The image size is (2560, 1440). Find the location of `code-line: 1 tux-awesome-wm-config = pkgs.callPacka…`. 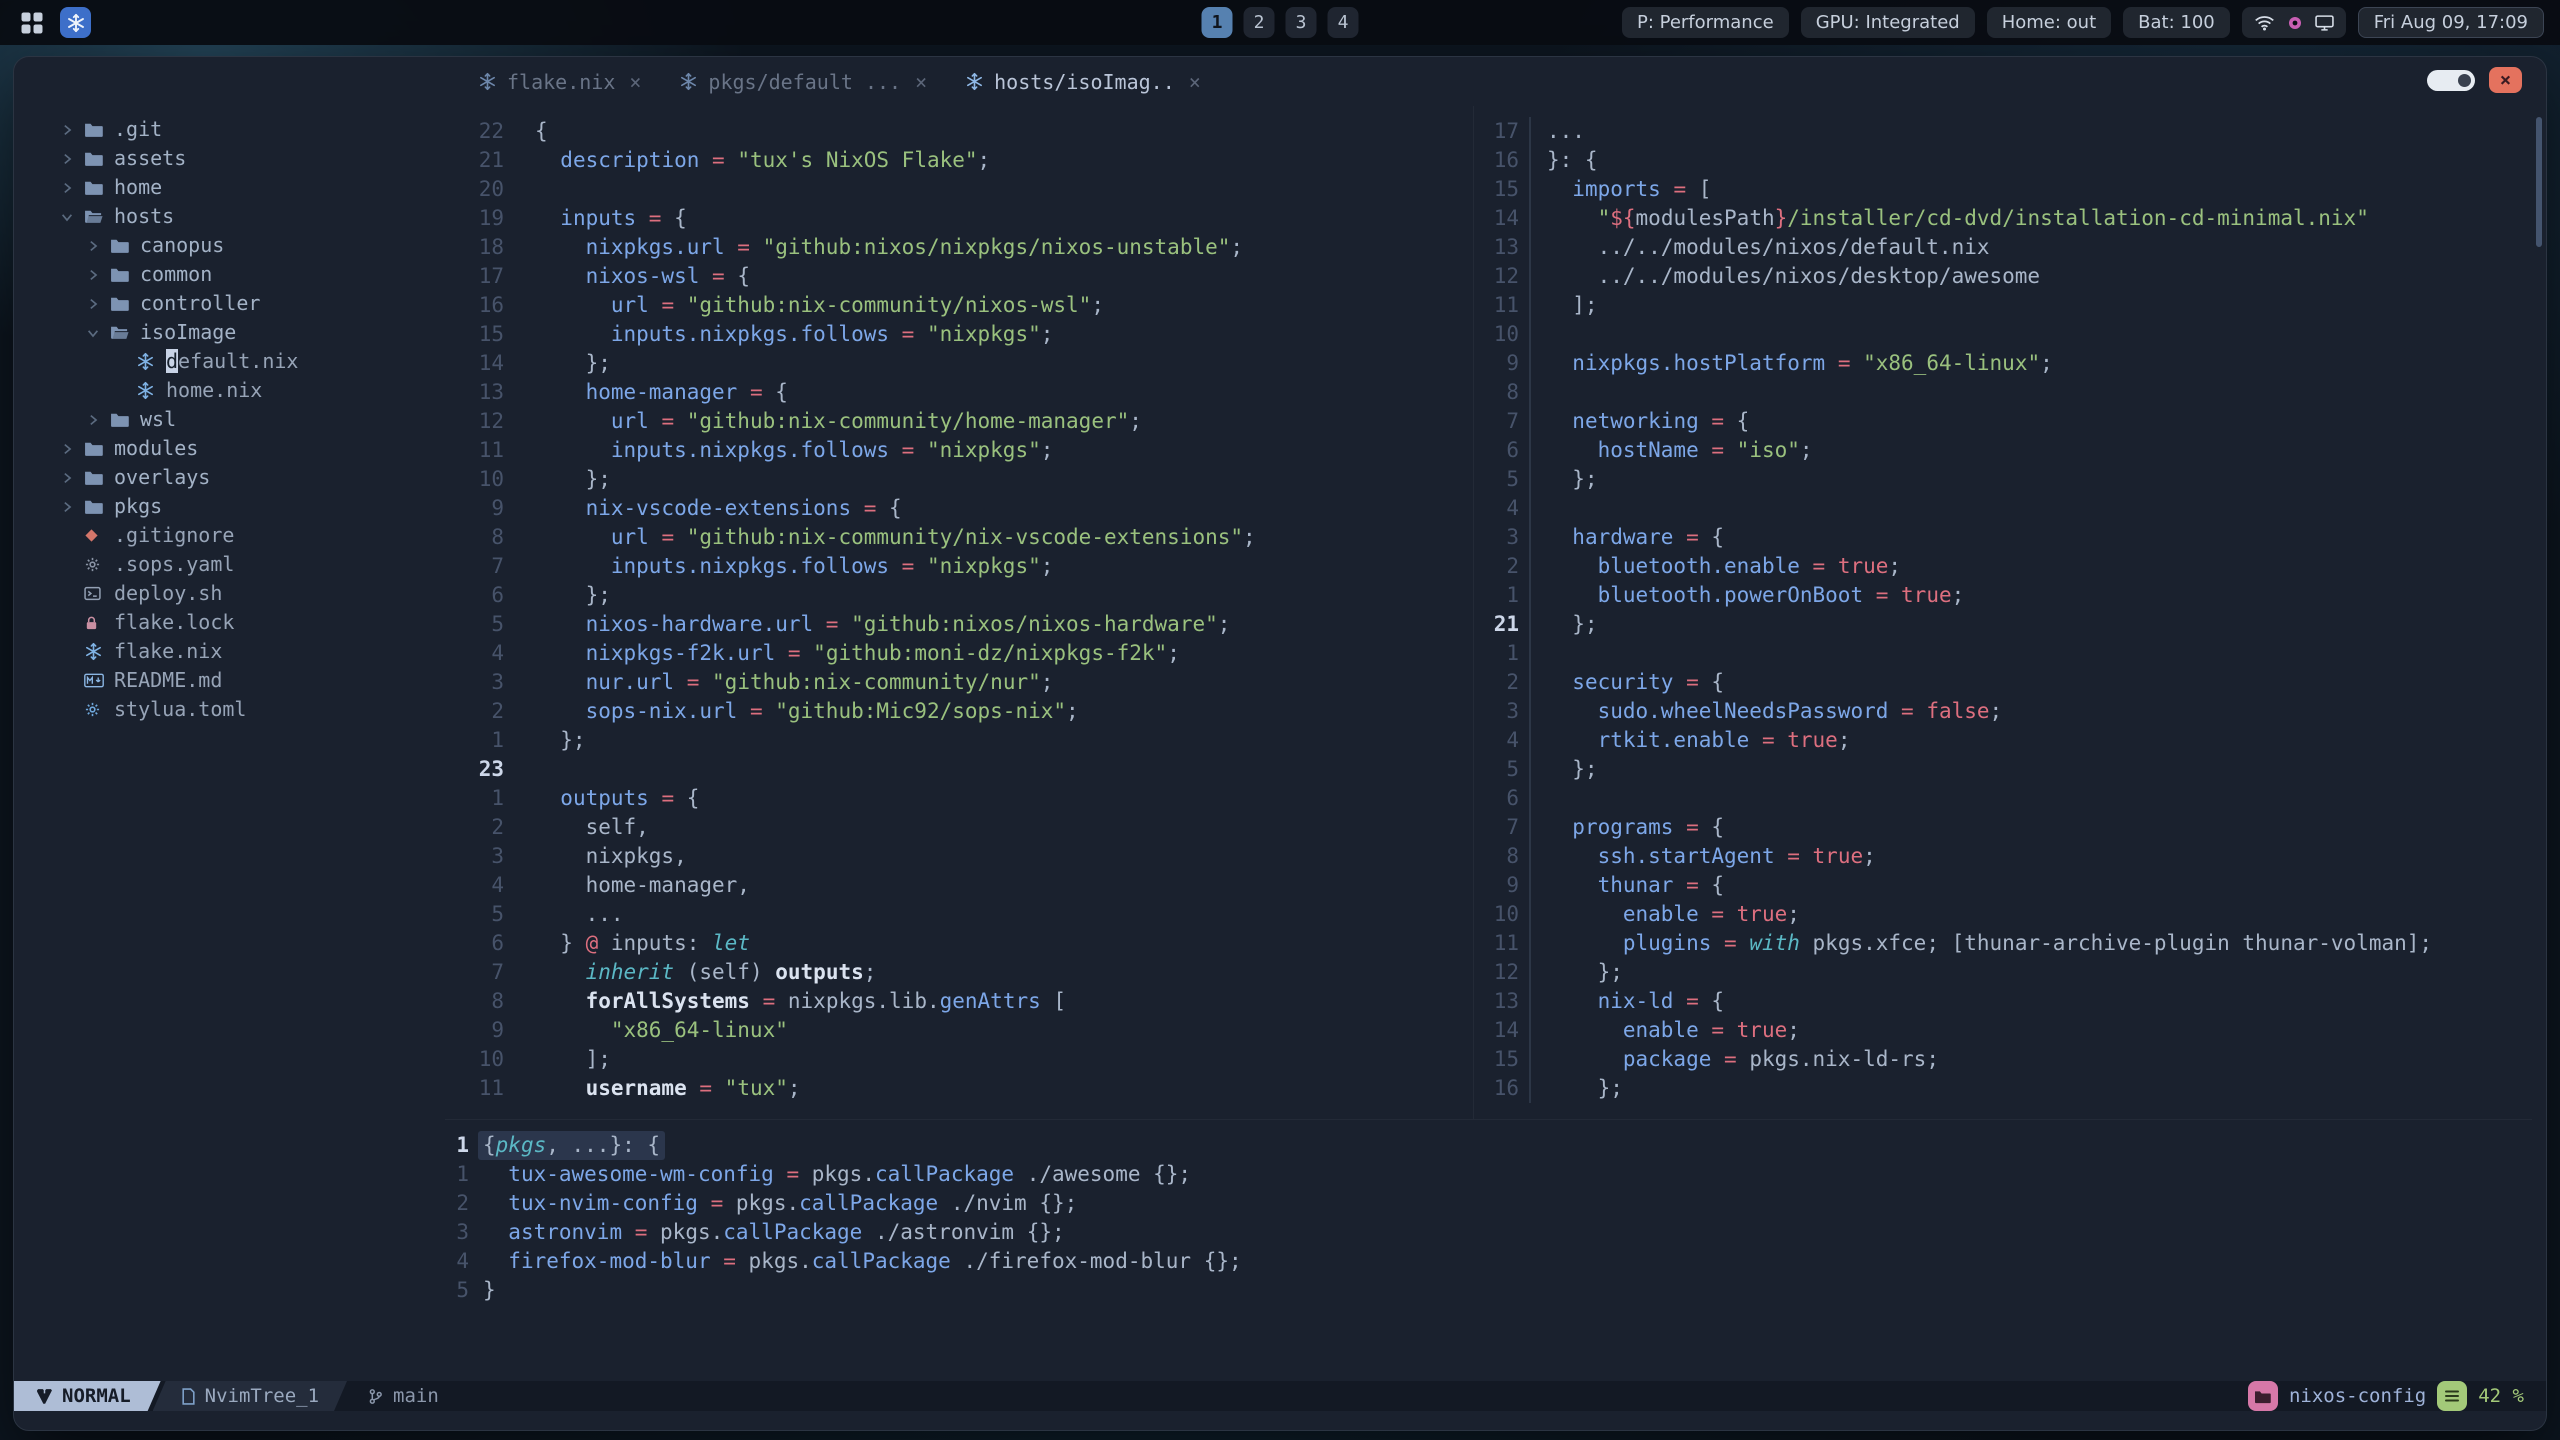

code-line: 1 tux-awesome-wm-config = pkgs.callPacka… is located at coordinates (1490, 1174).